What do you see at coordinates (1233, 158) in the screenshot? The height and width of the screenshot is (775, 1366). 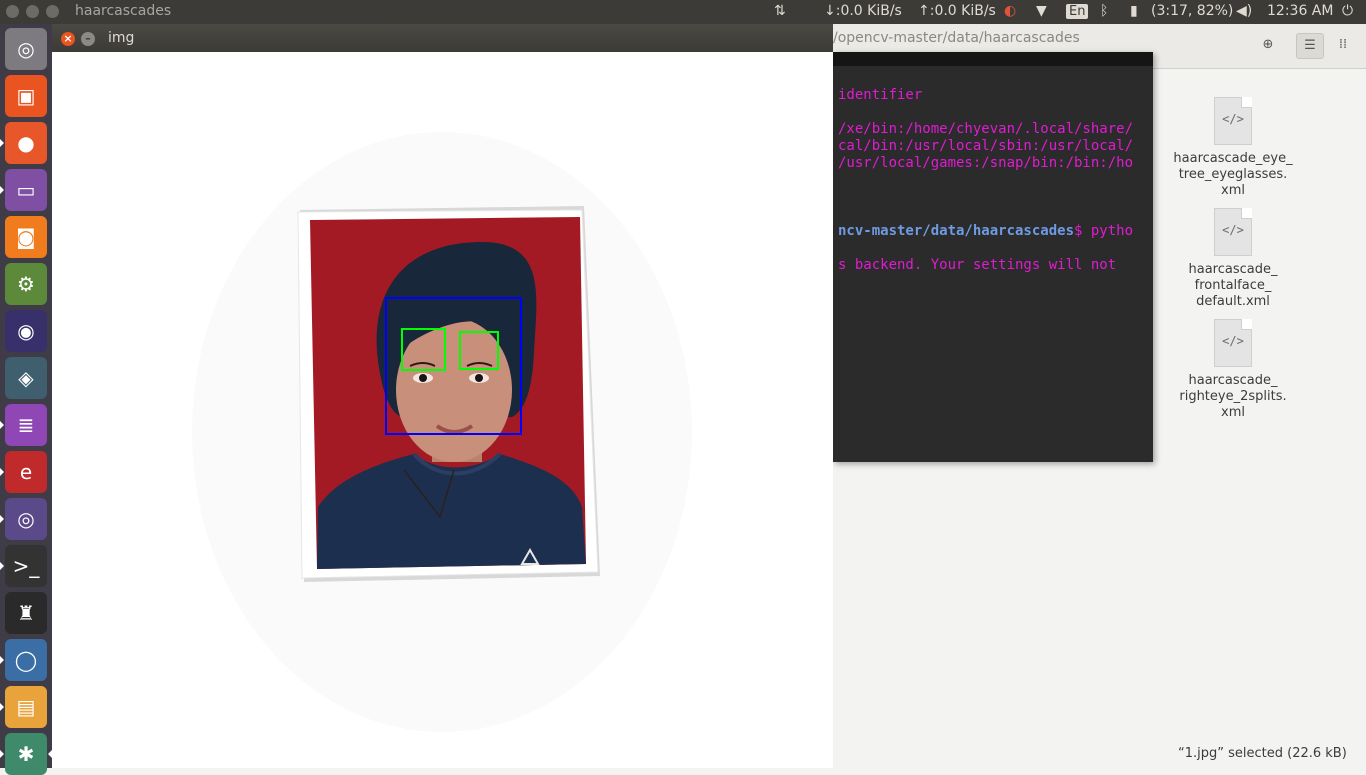 I see `file-label: haarcascade_eye_` at bounding box center [1233, 158].